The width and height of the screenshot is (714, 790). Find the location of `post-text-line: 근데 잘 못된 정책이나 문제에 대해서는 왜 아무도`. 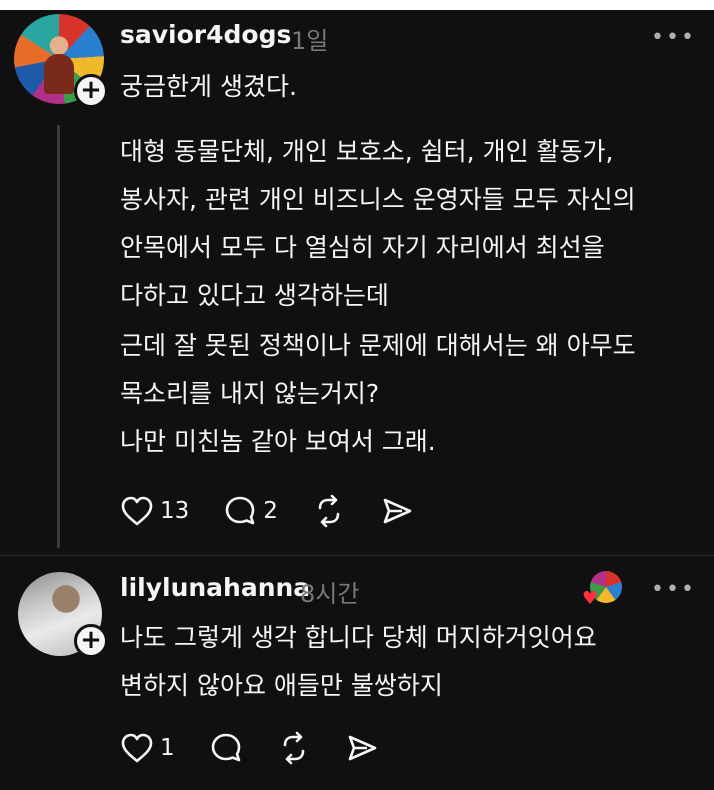

post-text-line: 근데 잘 못된 정책이나 문제에 대해서는 왜 아무도 is located at coordinates (378, 345).